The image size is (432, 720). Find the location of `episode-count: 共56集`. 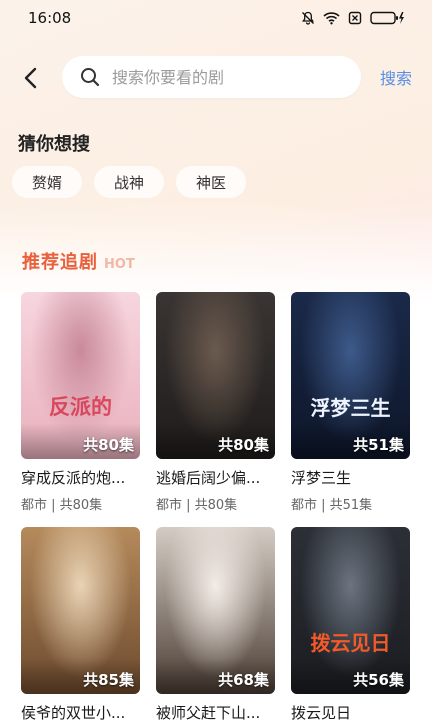

episode-count: 共56集 is located at coordinates (378, 680).